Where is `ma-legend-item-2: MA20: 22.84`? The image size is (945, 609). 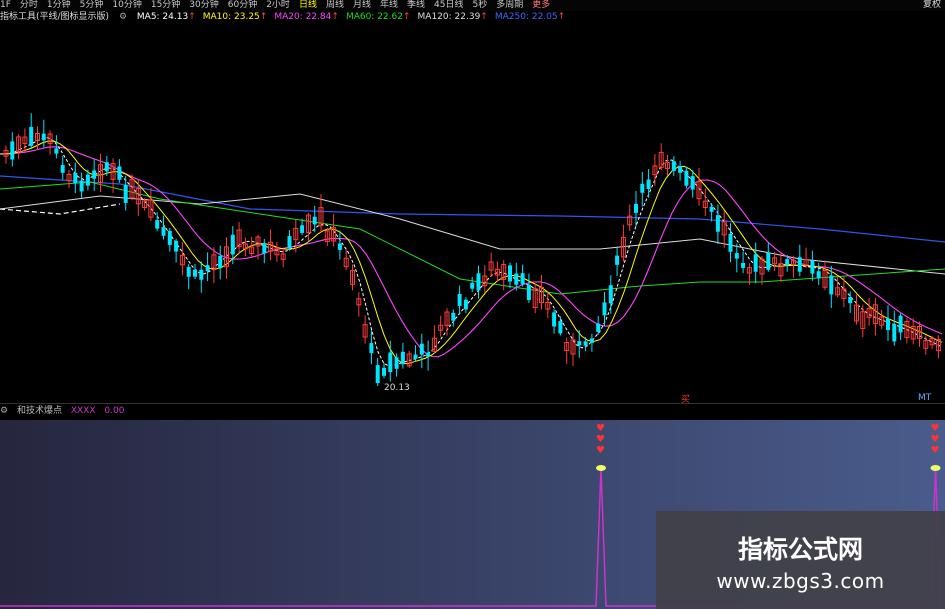 ma-legend-item-2: MA20: 22.84 is located at coordinates (303, 17).